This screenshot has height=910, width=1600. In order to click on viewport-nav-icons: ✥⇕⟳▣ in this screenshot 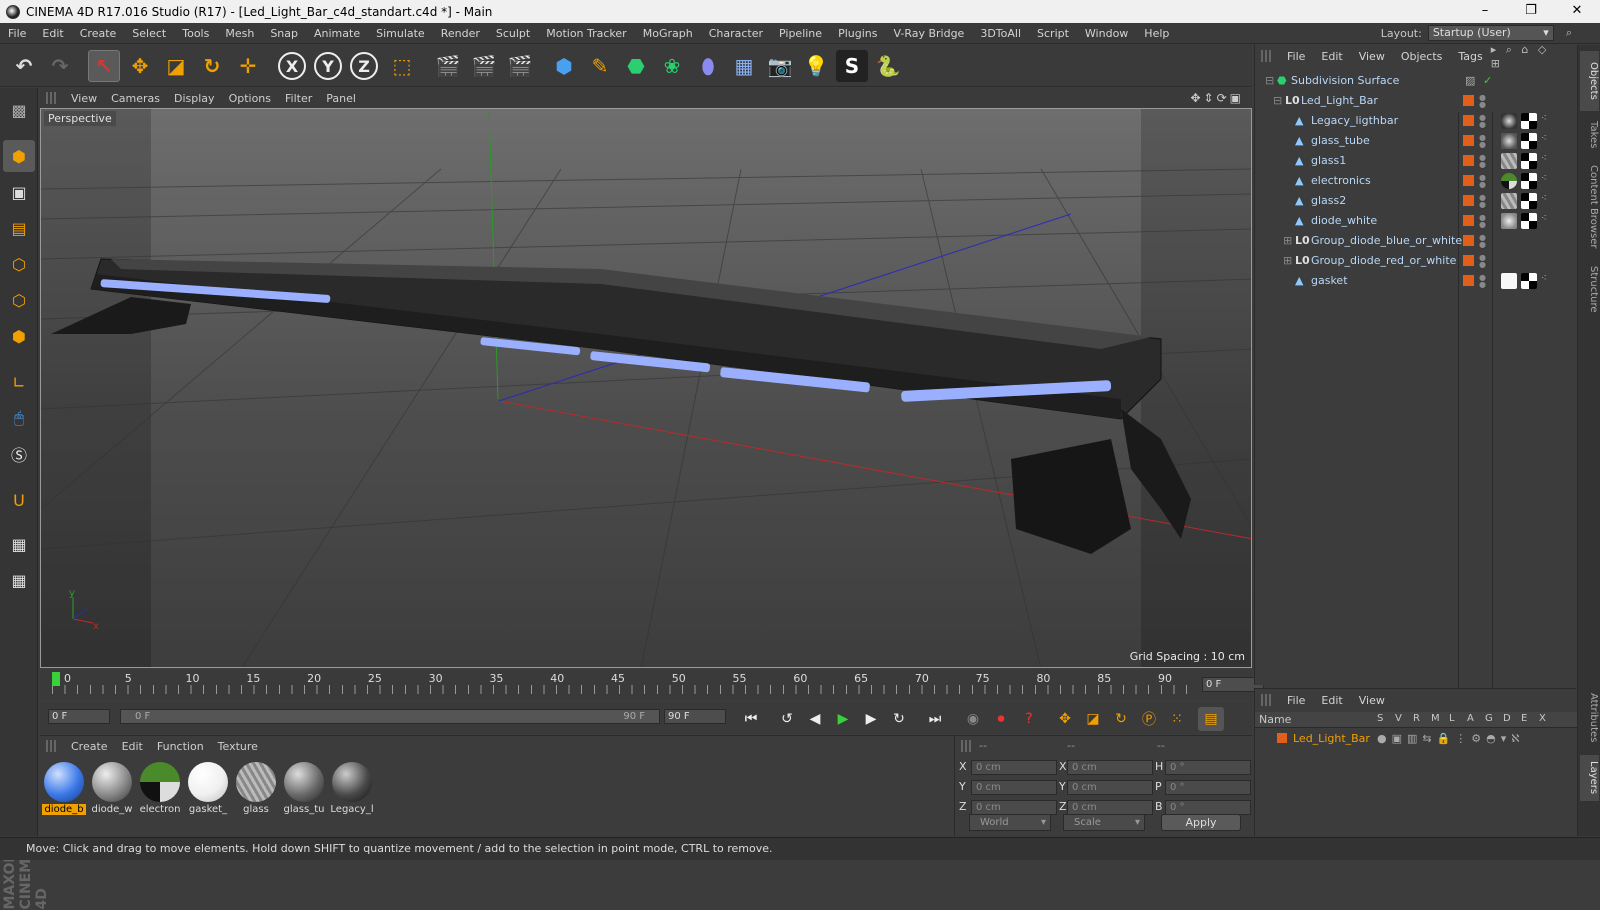, I will do `click(1217, 98)`.